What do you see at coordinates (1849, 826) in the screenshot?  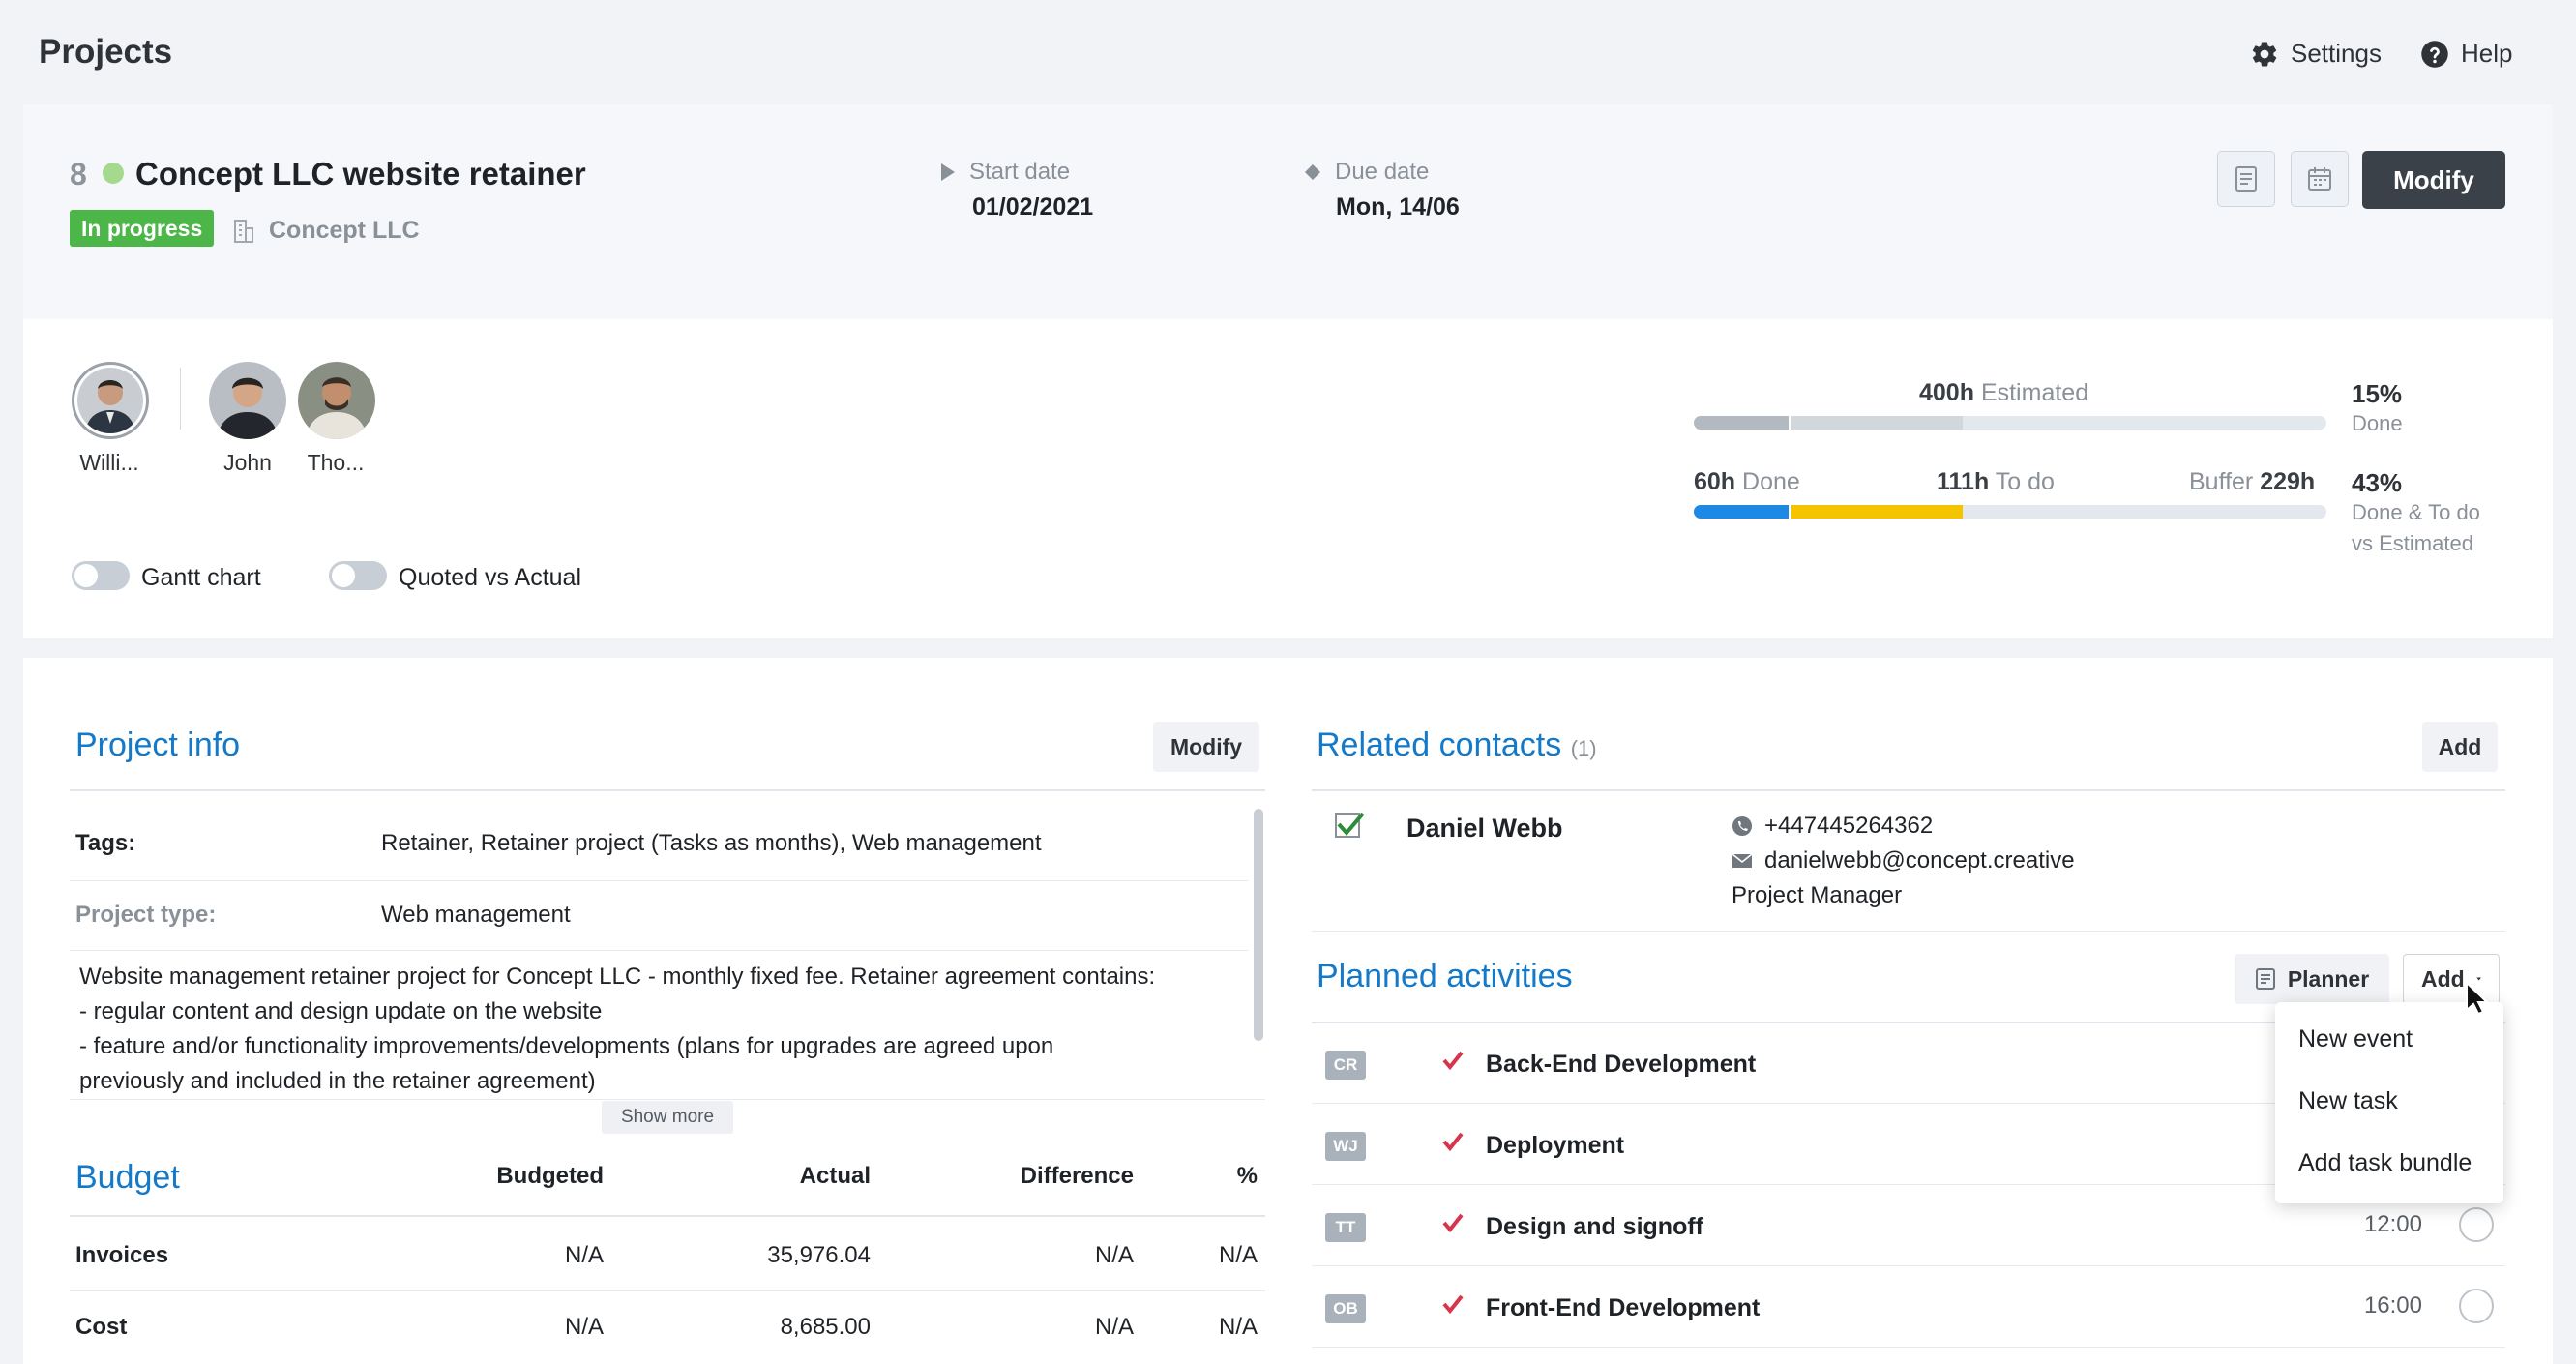 I see `contact-phone-value: +447445264362` at bounding box center [1849, 826].